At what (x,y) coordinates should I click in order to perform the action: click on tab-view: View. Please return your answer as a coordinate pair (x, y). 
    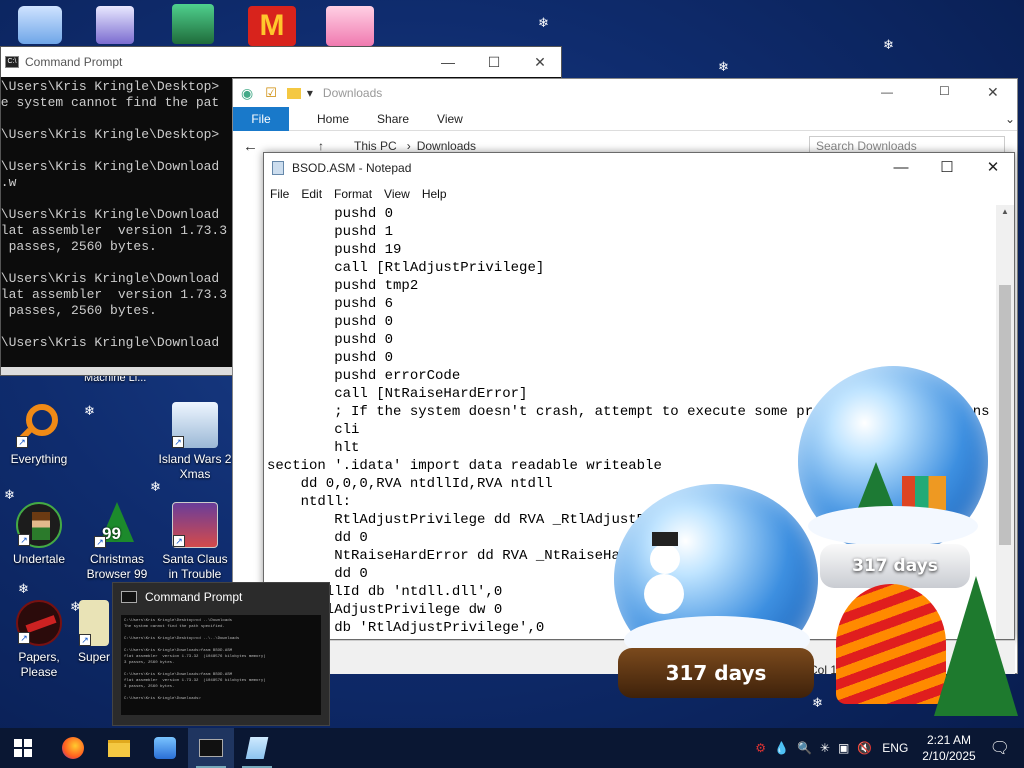
    Looking at the image, I should click on (450, 119).